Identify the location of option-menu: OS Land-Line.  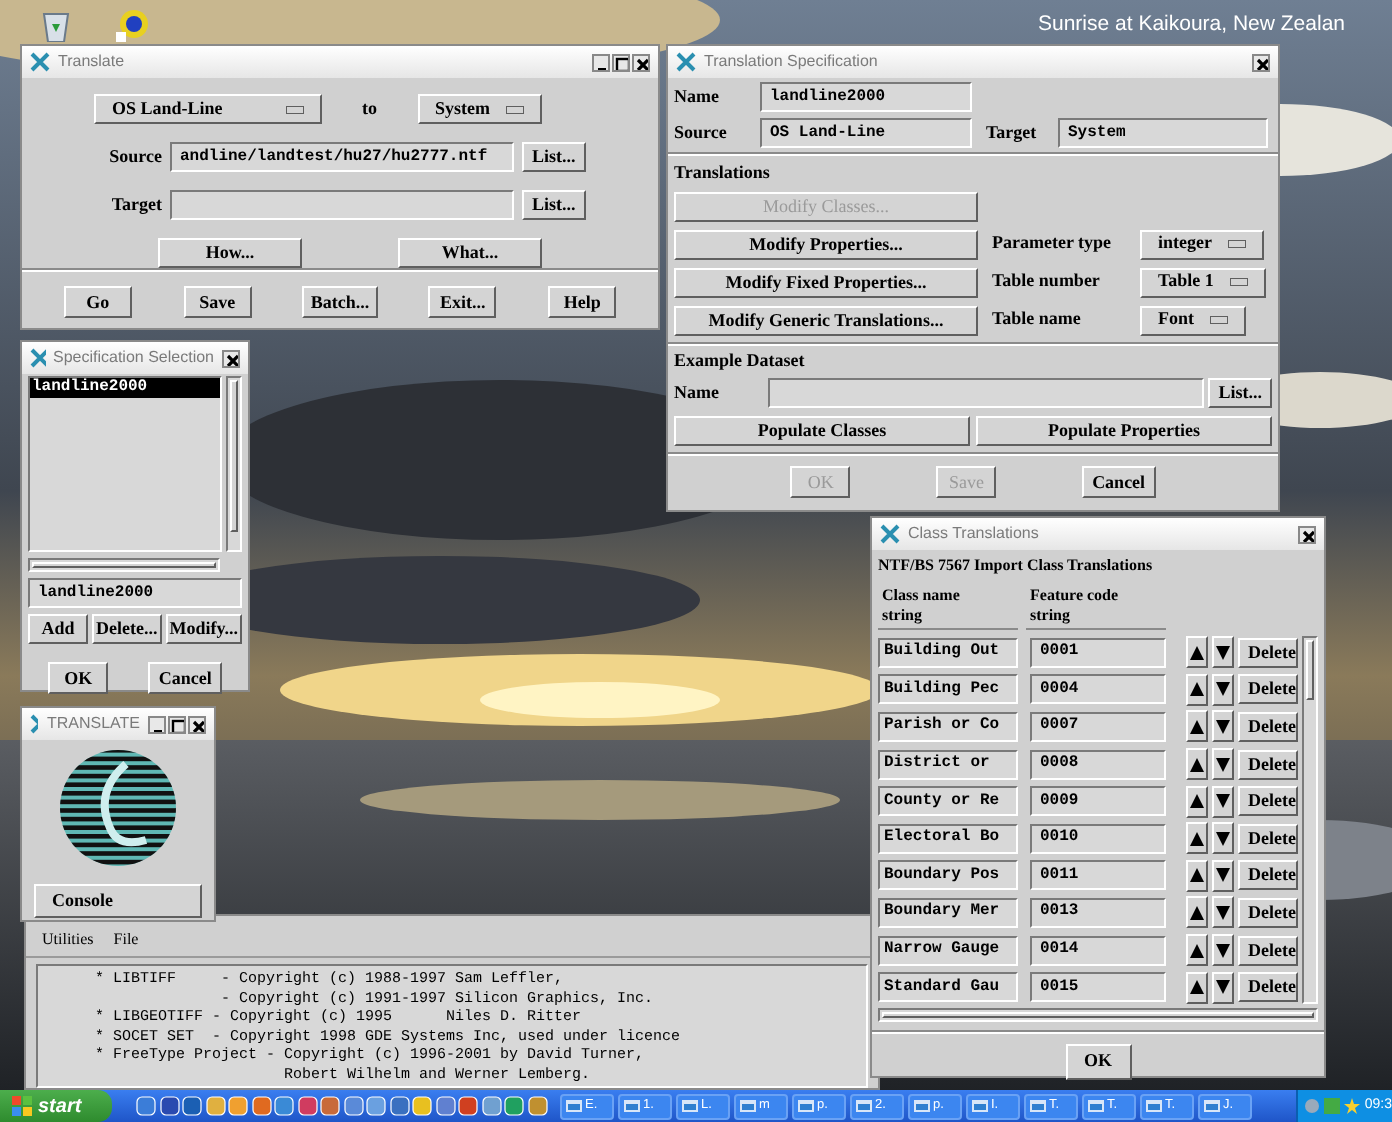
(208, 109).